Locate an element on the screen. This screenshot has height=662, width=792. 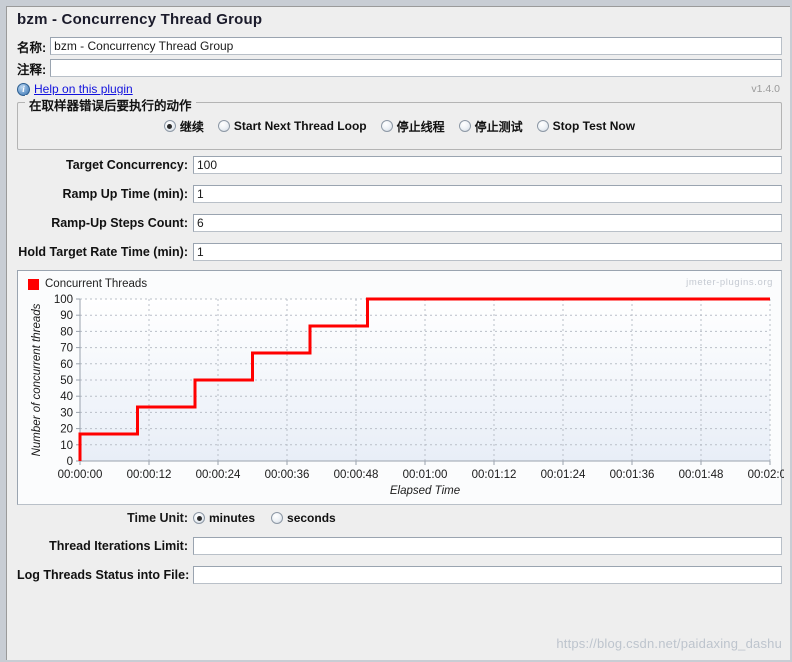
error-action-radio-4: Stop Test Now is located at coordinates (586, 126).